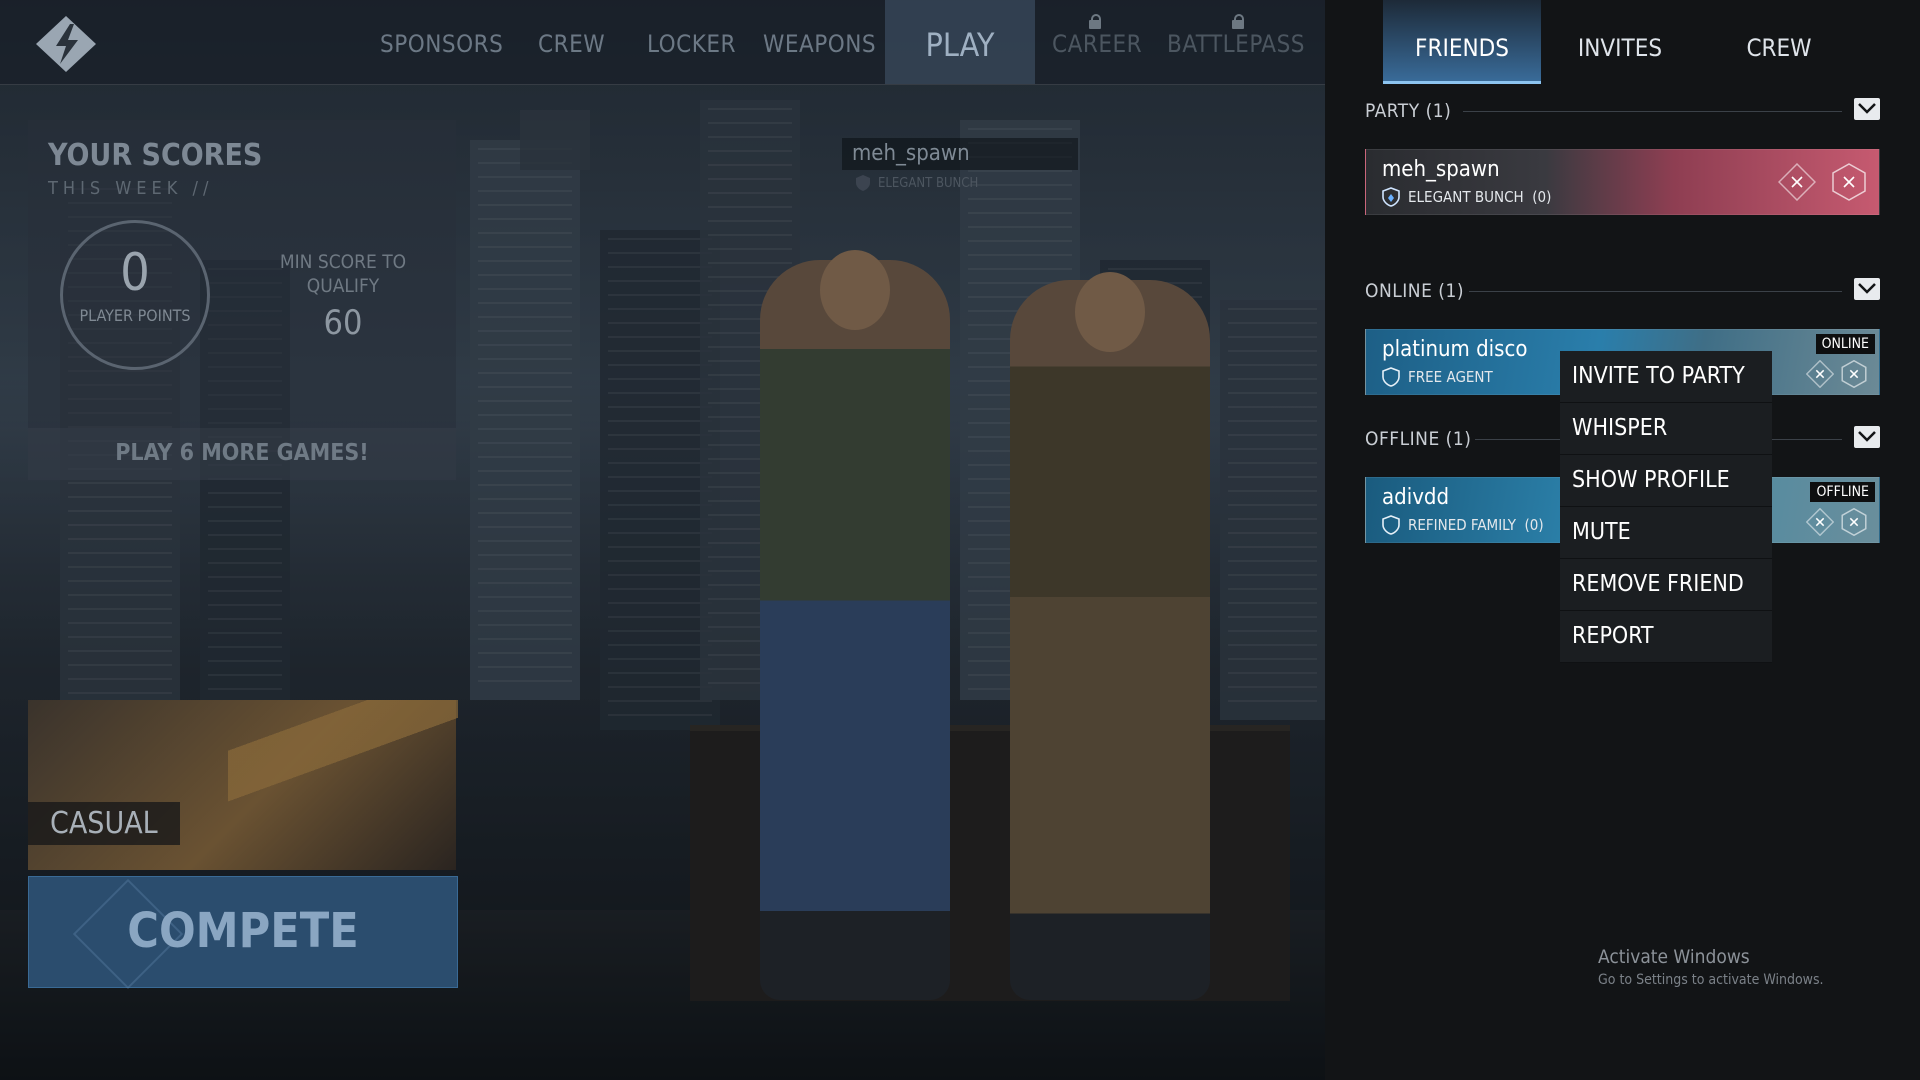  I want to click on online-status-badge: ONLINE, so click(1845, 344).